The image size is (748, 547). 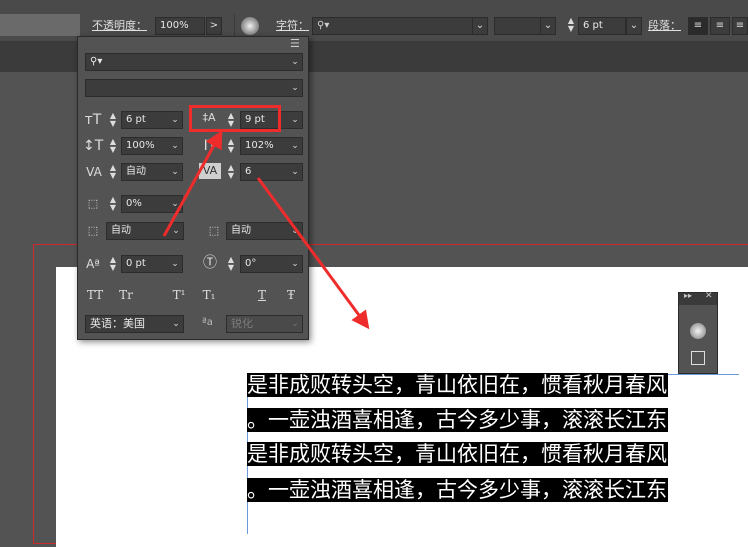 I want to click on arrow-to-text, so click(x=313, y=253).